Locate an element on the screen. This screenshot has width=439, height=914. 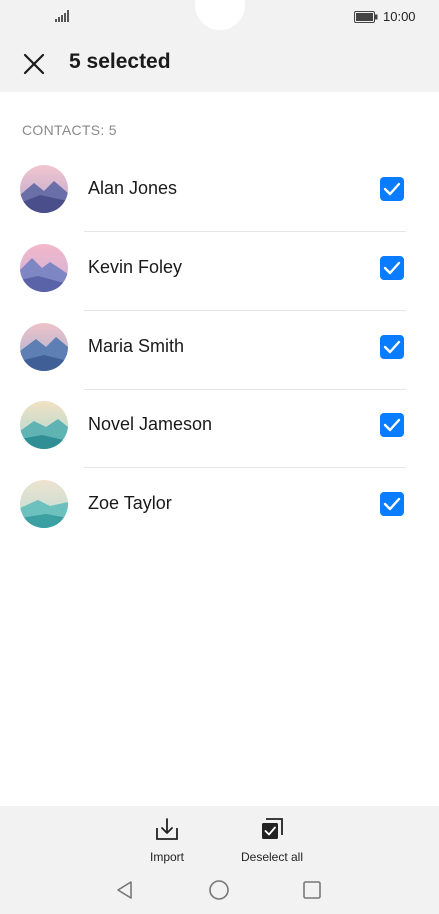
status-time: 10:00 is located at coordinates (399, 16).